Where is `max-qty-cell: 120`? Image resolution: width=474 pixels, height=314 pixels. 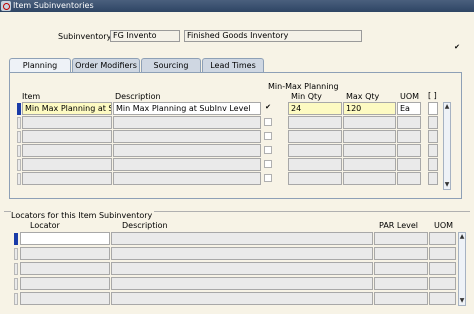 max-qty-cell: 120 is located at coordinates (369, 108).